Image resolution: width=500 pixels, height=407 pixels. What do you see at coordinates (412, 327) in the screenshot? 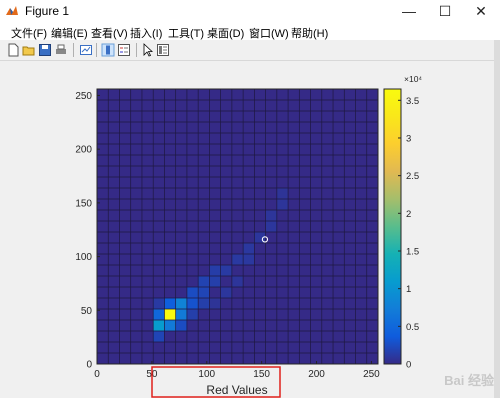
I see `colorbar-tick-label: 0.5` at bounding box center [412, 327].